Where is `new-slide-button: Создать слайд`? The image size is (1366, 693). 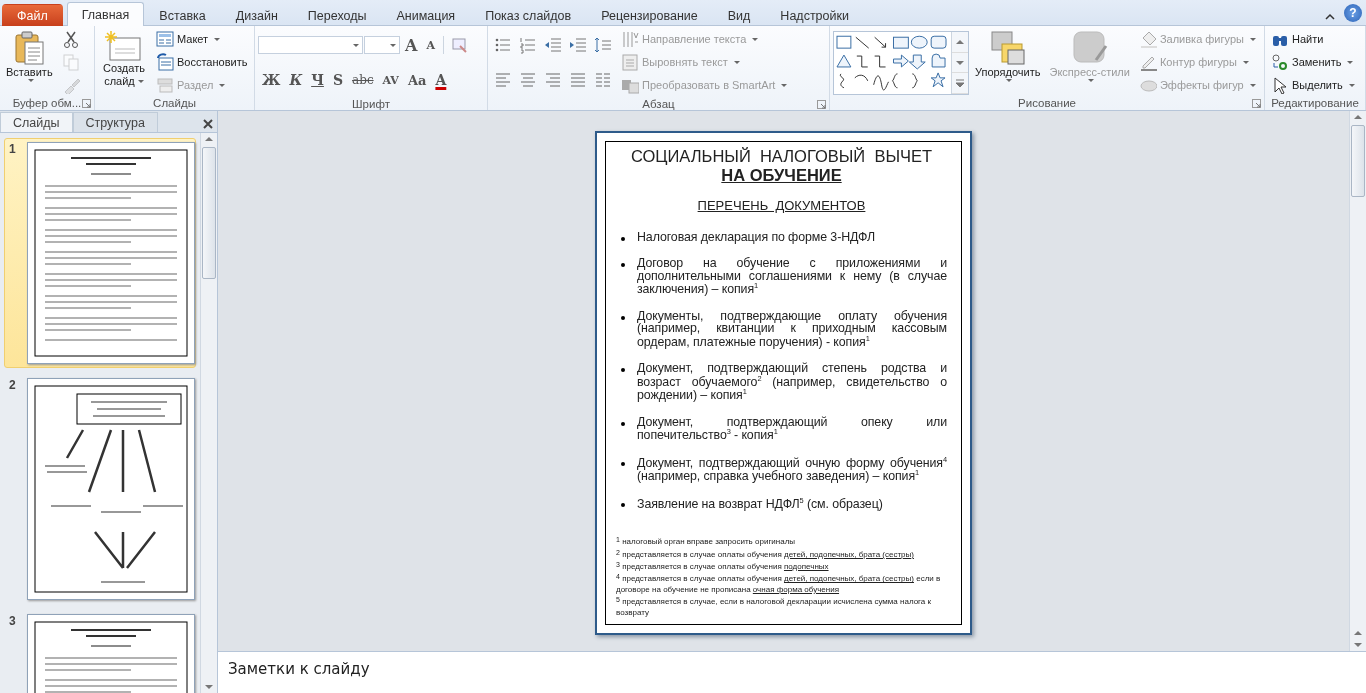 new-slide-button: Создать слайд is located at coordinates (124, 59).